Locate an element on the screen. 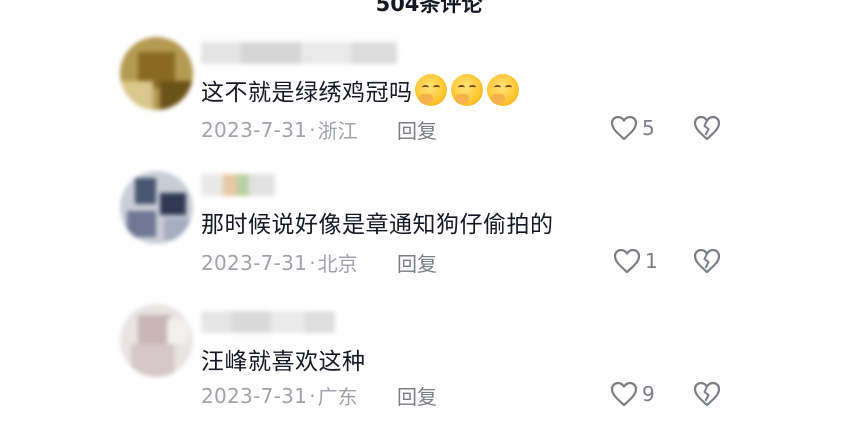 The image size is (858, 425). comment-meta: 2023-7-31 · 浙江 is located at coordinates (279, 129).